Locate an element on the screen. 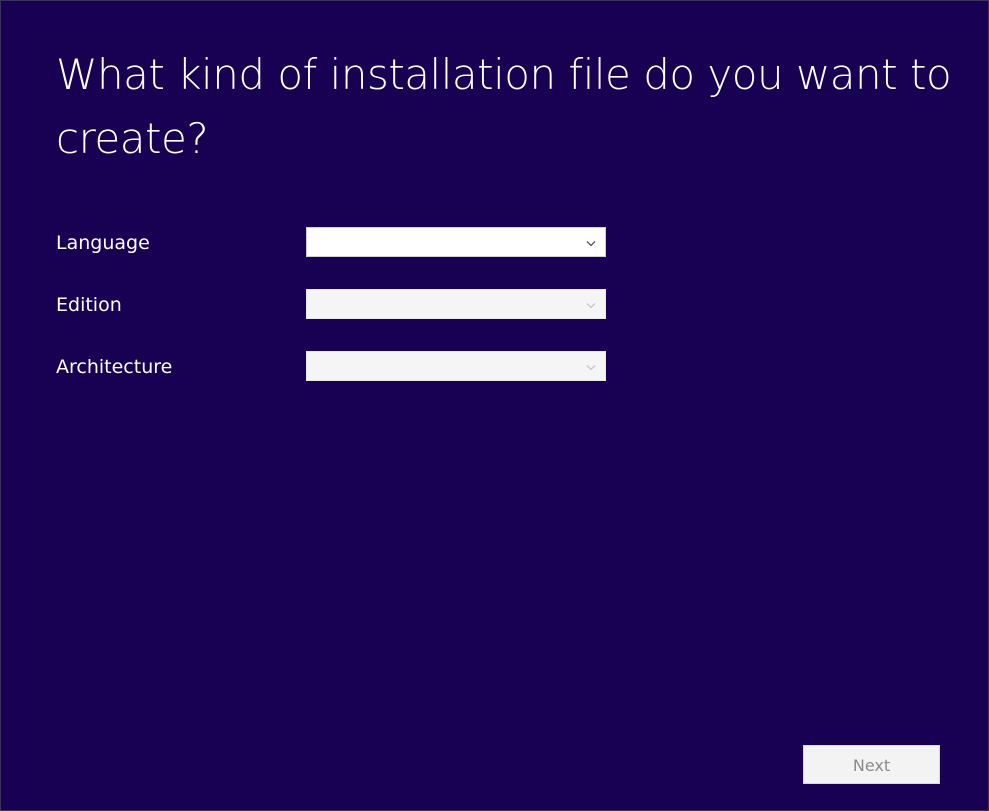 The height and width of the screenshot is (811, 989). language-label: Language is located at coordinates (103, 243).